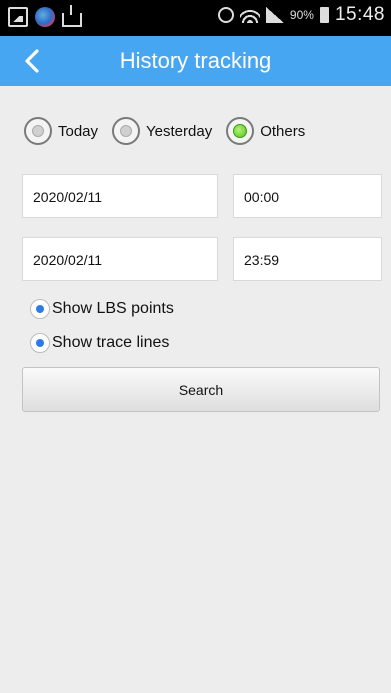 The image size is (391, 693). I want to click on signal-icon, so click(274, 15).